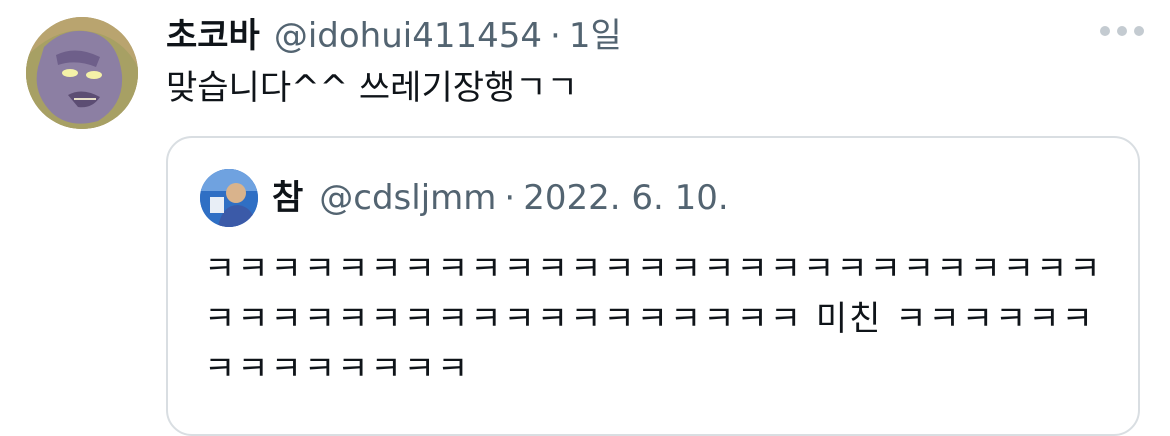  What do you see at coordinates (653, 269) in the screenshot?
I see `quoted-text-line: ㅋㅋㅋㅋㅋㅋㅋㅋㅋㅋㅋㅋㅋㅋㅋㅋㅋㅋㅋㅋㅋㅋㅋㅋㅋㅋㅋ` at bounding box center [653, 269].